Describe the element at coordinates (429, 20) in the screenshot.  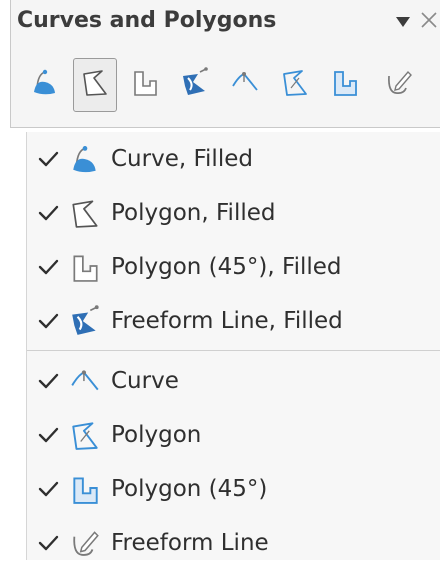
I see `close-icon` at that location.